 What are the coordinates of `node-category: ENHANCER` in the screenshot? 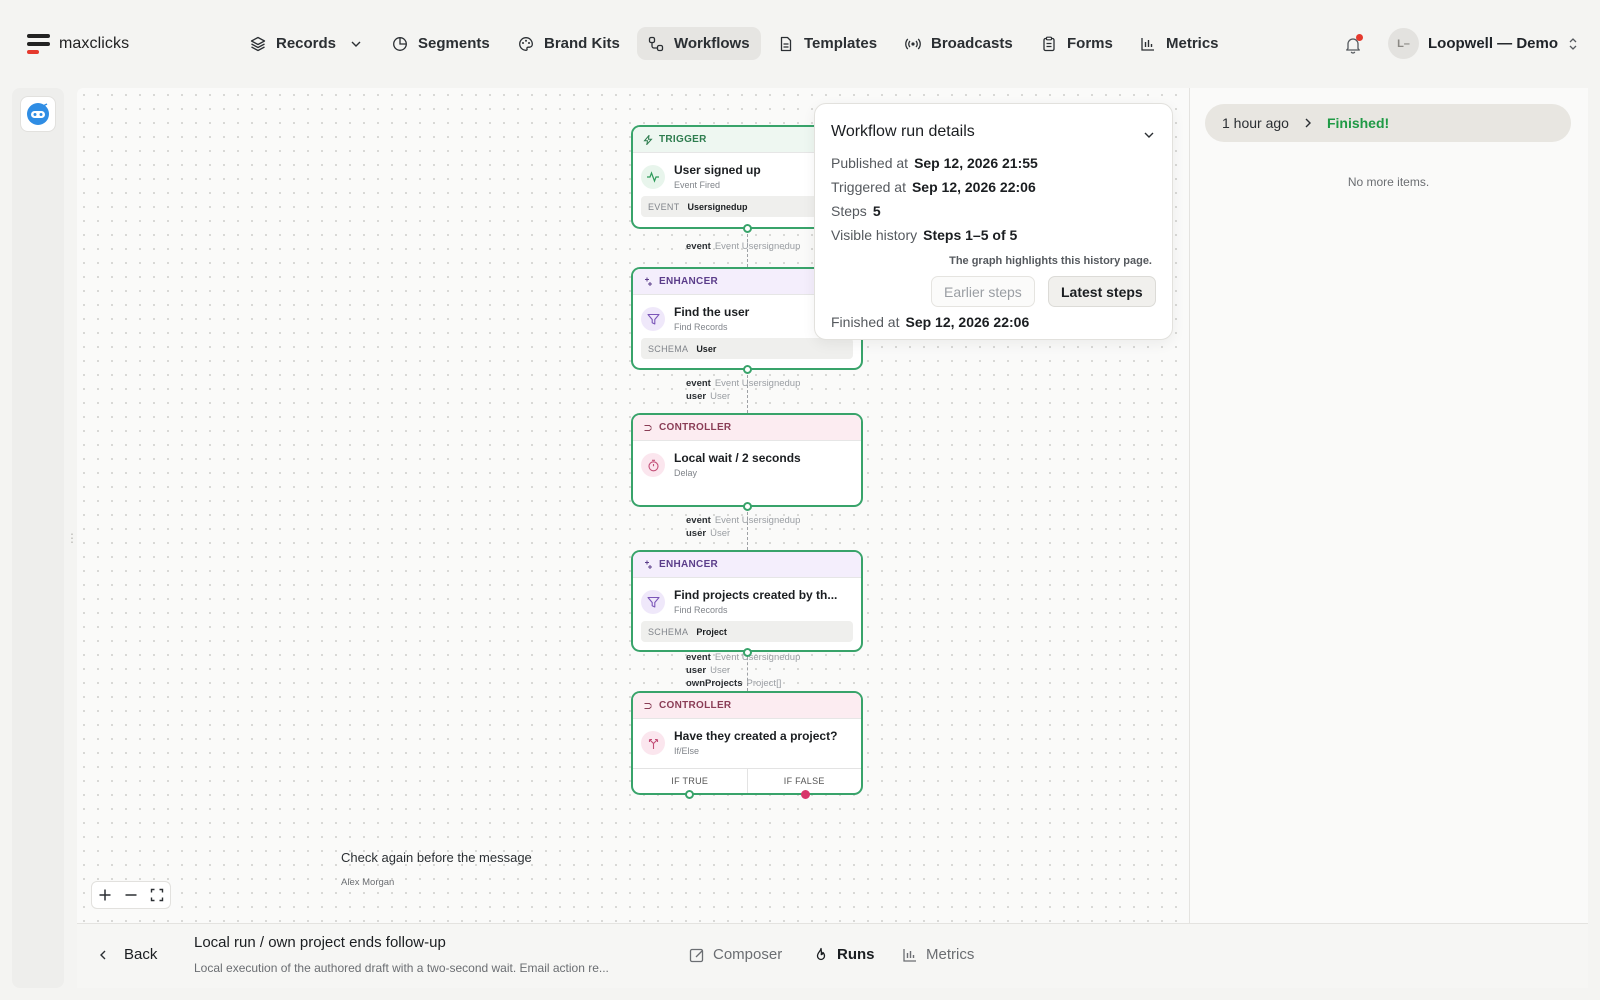 It's located at (689, 281).